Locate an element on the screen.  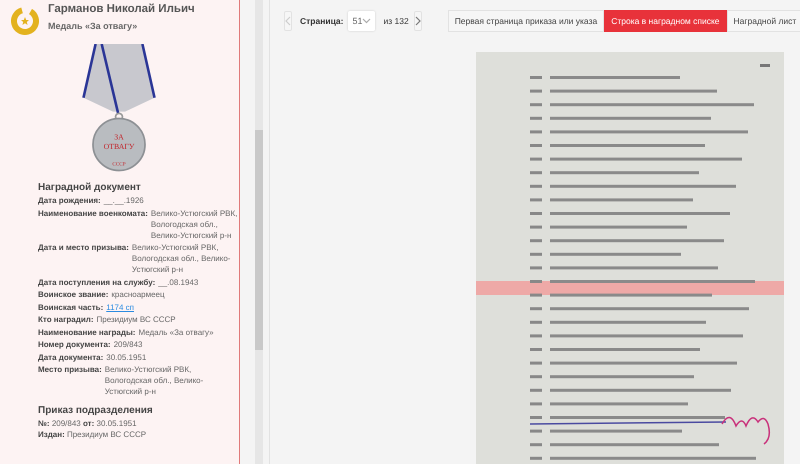
field-label: Номер документа: is located at coordinates (74, 344).